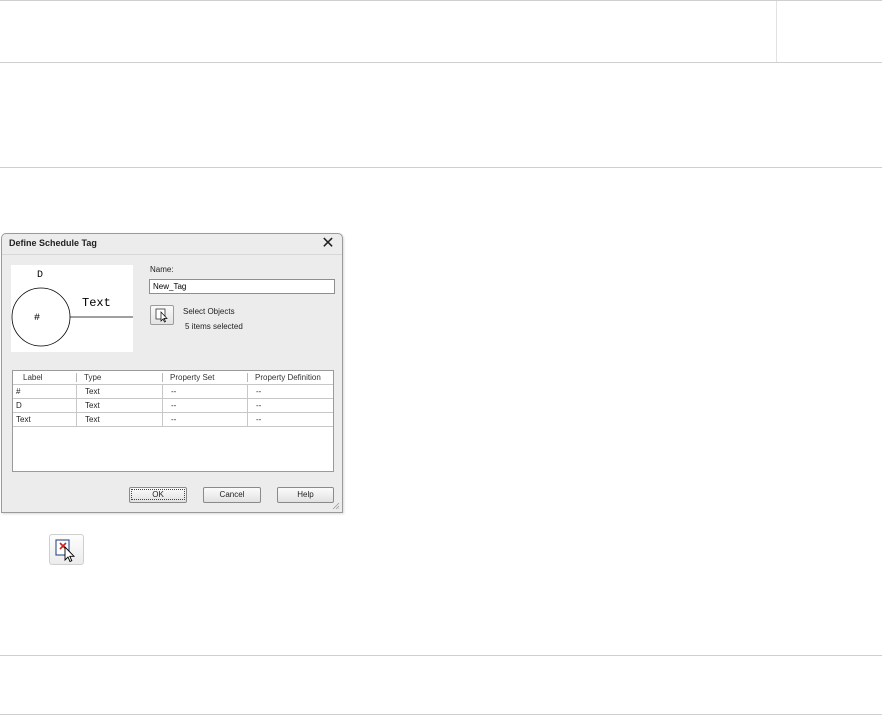  Describe the element at coordinates (45, 419) in the screenshot. I see `cell-label: Text` at that location.